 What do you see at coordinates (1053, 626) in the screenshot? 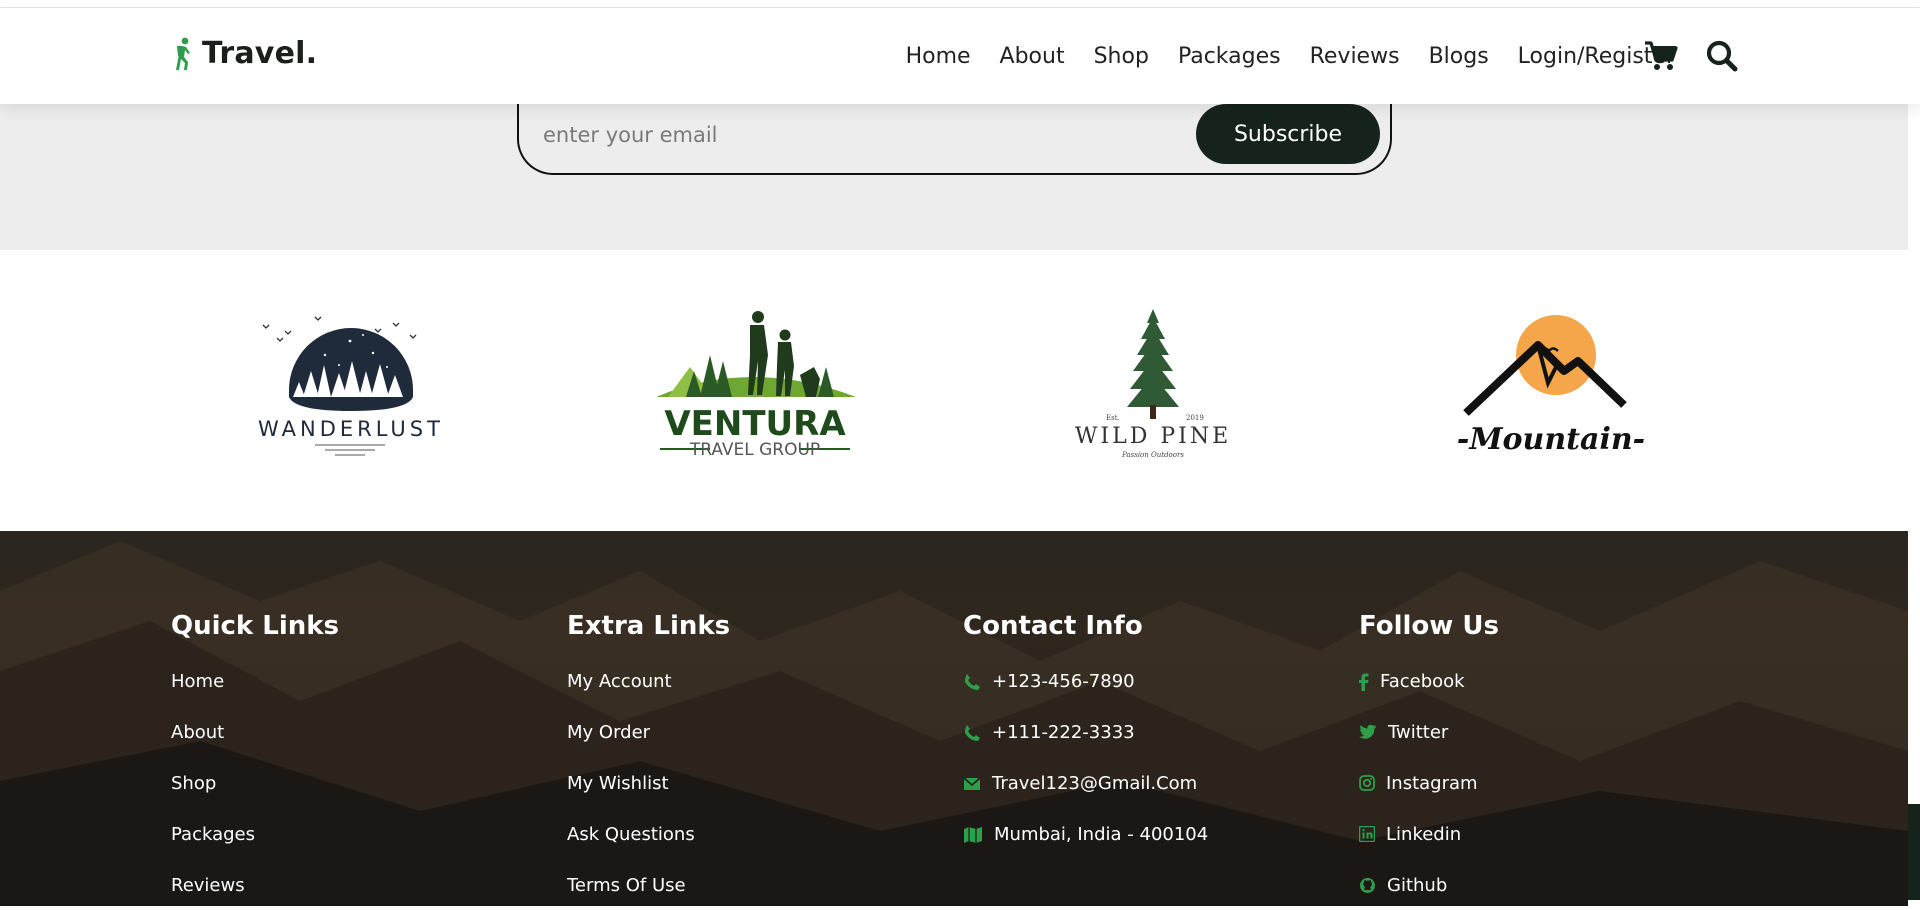
I see `contact-info-title: Contact Info` at bounding box center [1053, 626].